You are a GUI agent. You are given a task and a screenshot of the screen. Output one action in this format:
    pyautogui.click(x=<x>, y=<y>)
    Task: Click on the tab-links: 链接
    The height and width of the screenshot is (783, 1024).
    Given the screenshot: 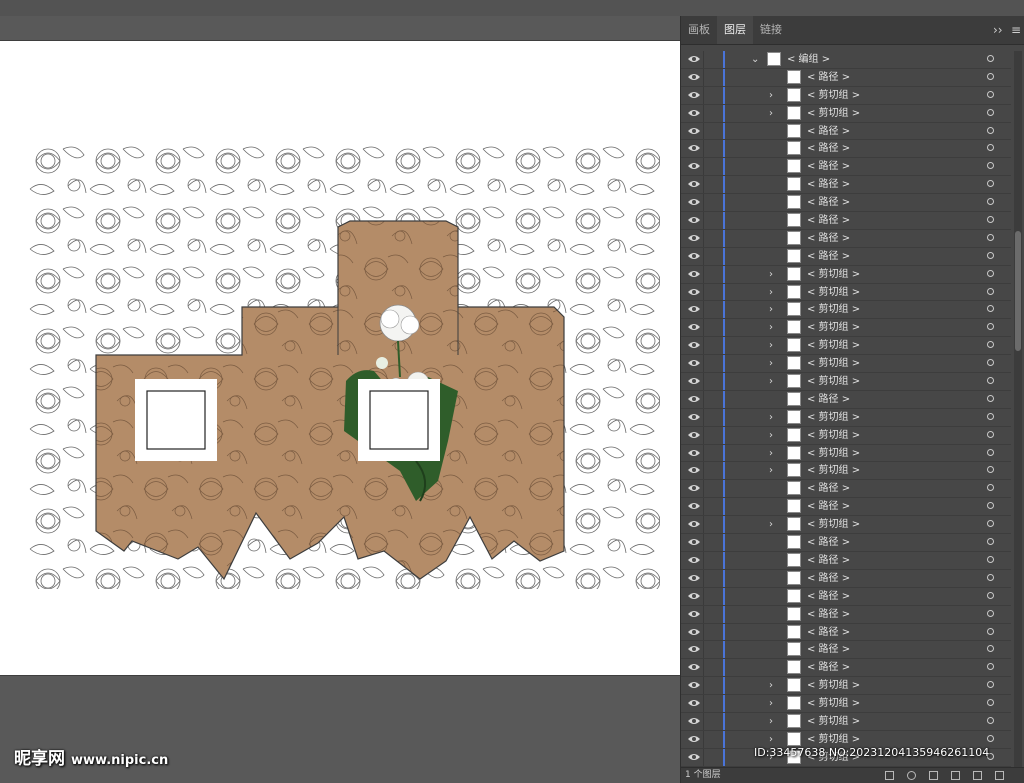 What is the action you would take?
    pyautogui.click(x=771, y=30)
    